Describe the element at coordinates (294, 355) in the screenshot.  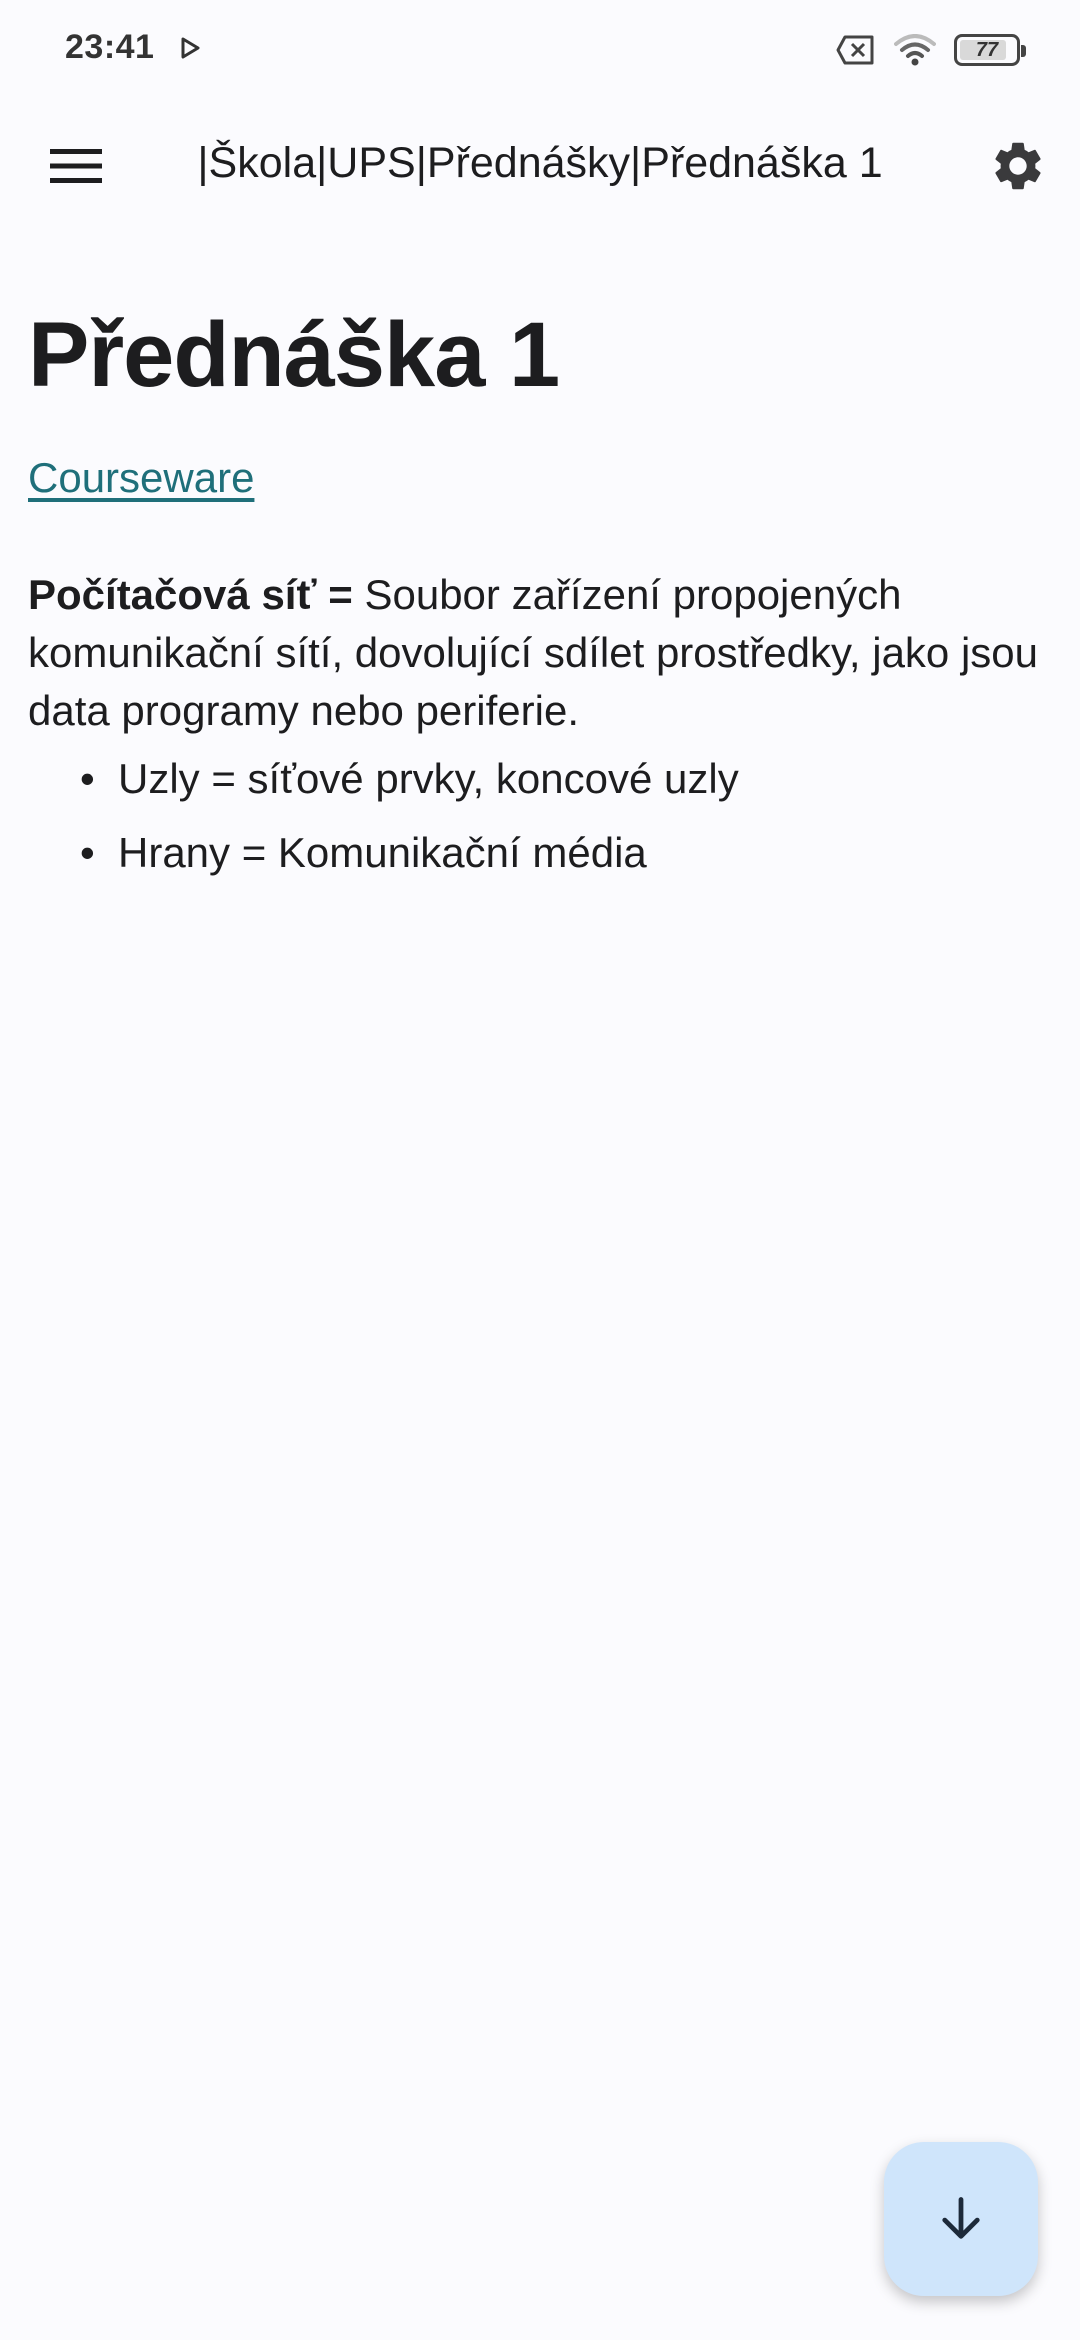
I see `page-title: Přednáška 1` at that location.